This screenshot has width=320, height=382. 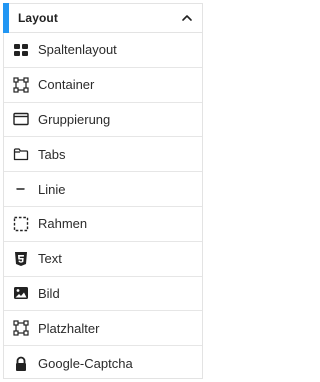 What do you see at coordinates (74, 119) in the screenshot?
I see `item-label: Gruppierung` at bounding box center [74, 119].